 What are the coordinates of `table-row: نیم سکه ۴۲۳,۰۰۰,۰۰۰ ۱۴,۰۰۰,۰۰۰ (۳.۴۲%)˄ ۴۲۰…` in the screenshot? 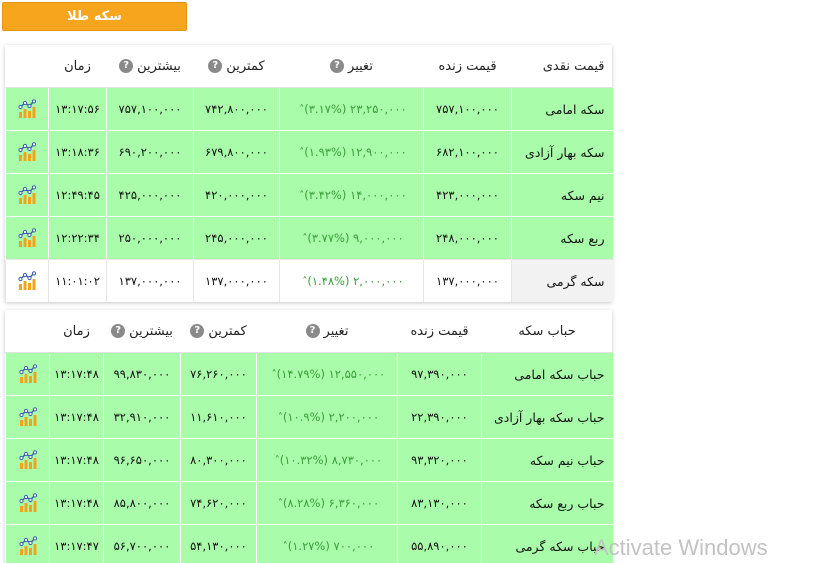 It's located at (309, 195).